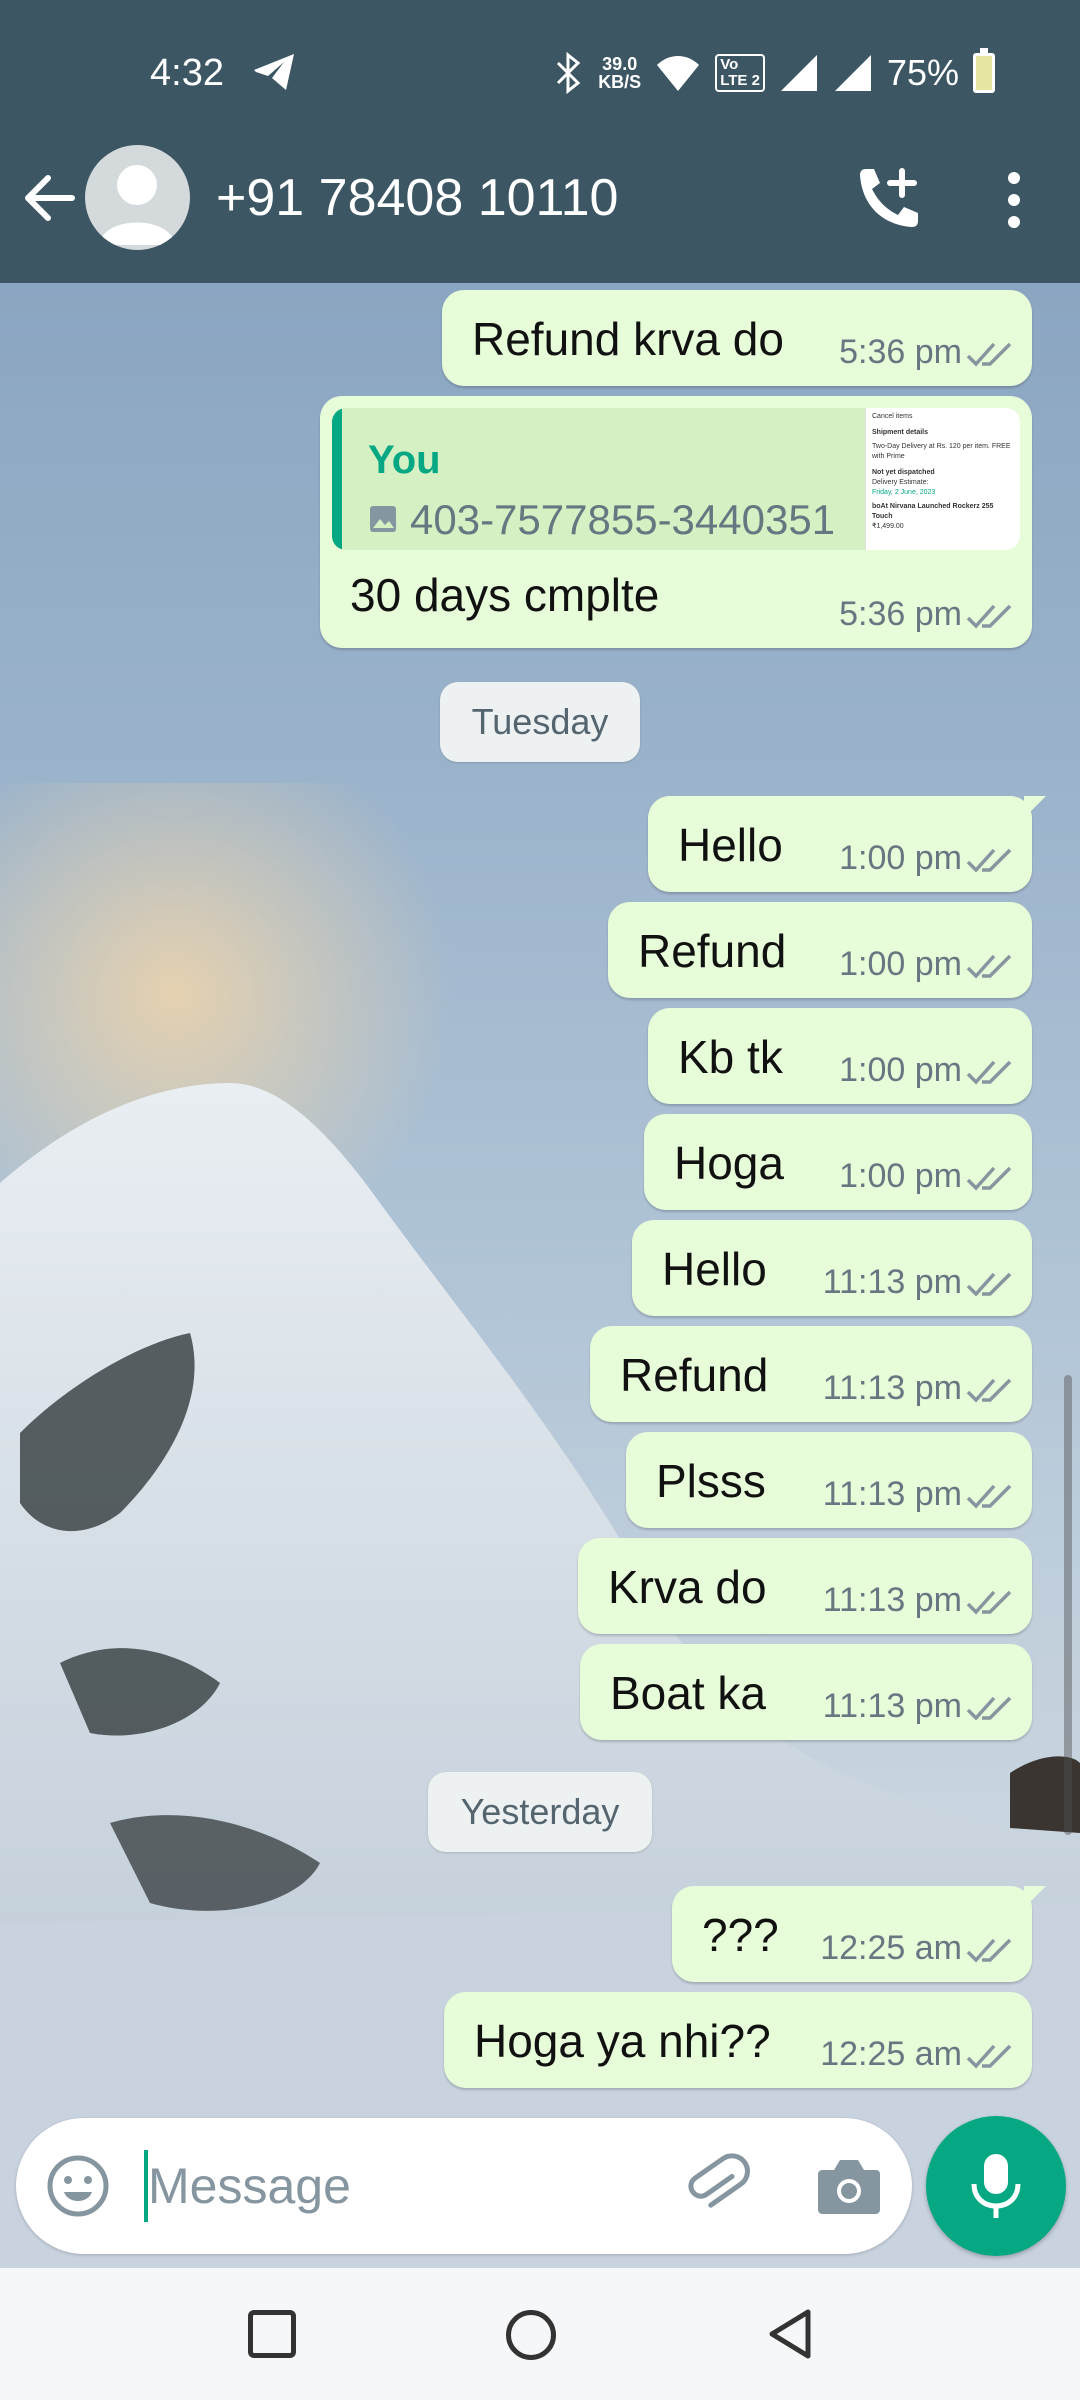  Describe the element at coordinates (922, 72) in the screenshot. I see `battery-percent: 75%` at that location.